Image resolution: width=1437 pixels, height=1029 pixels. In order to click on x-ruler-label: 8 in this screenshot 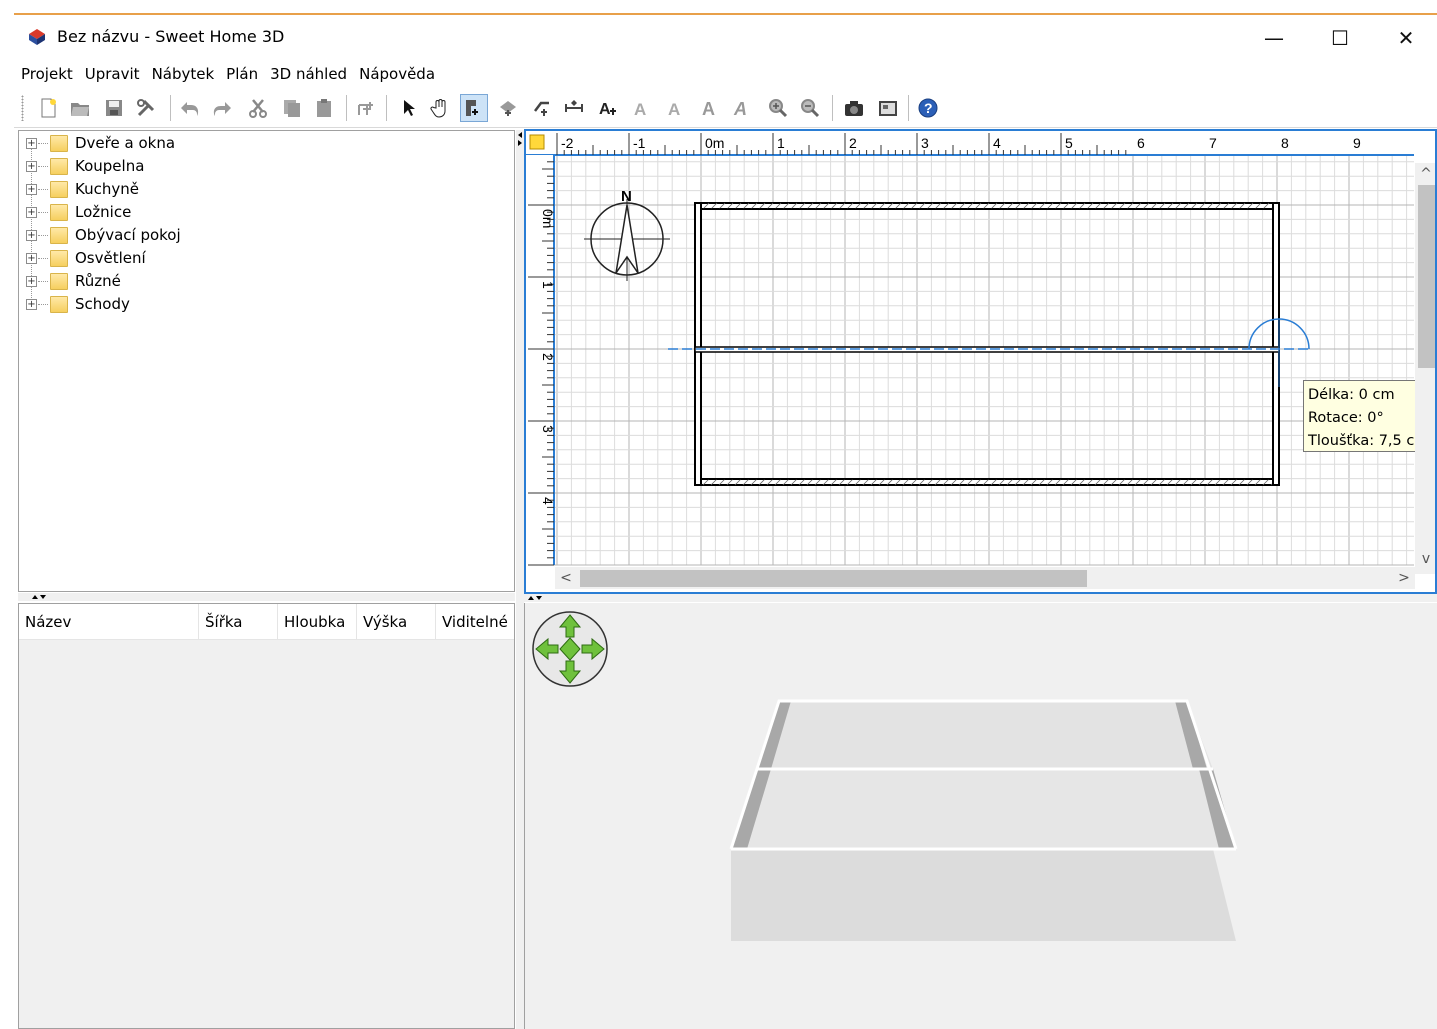, I will do `click(1285, 143)`.